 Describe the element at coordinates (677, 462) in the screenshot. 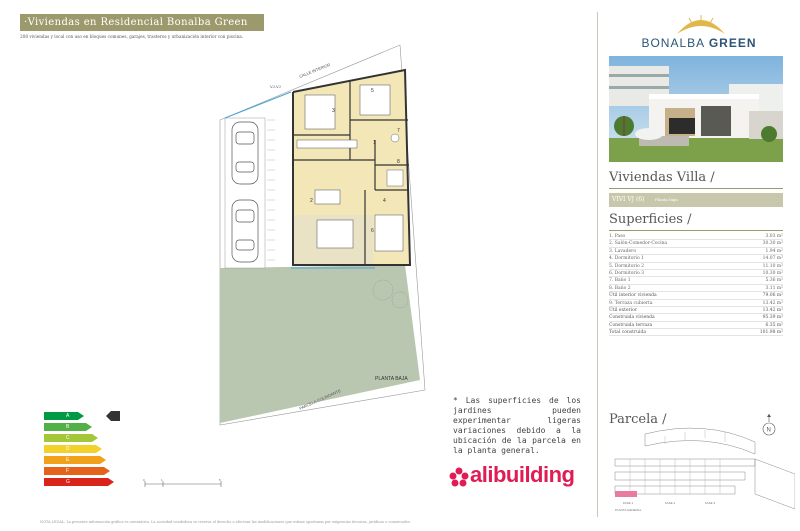

I see `site-lots` at that location.